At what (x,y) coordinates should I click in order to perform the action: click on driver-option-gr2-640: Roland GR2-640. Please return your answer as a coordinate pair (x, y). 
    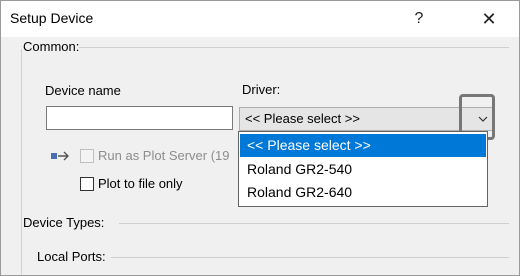
    Looking at the image, I should click on (363, 192).